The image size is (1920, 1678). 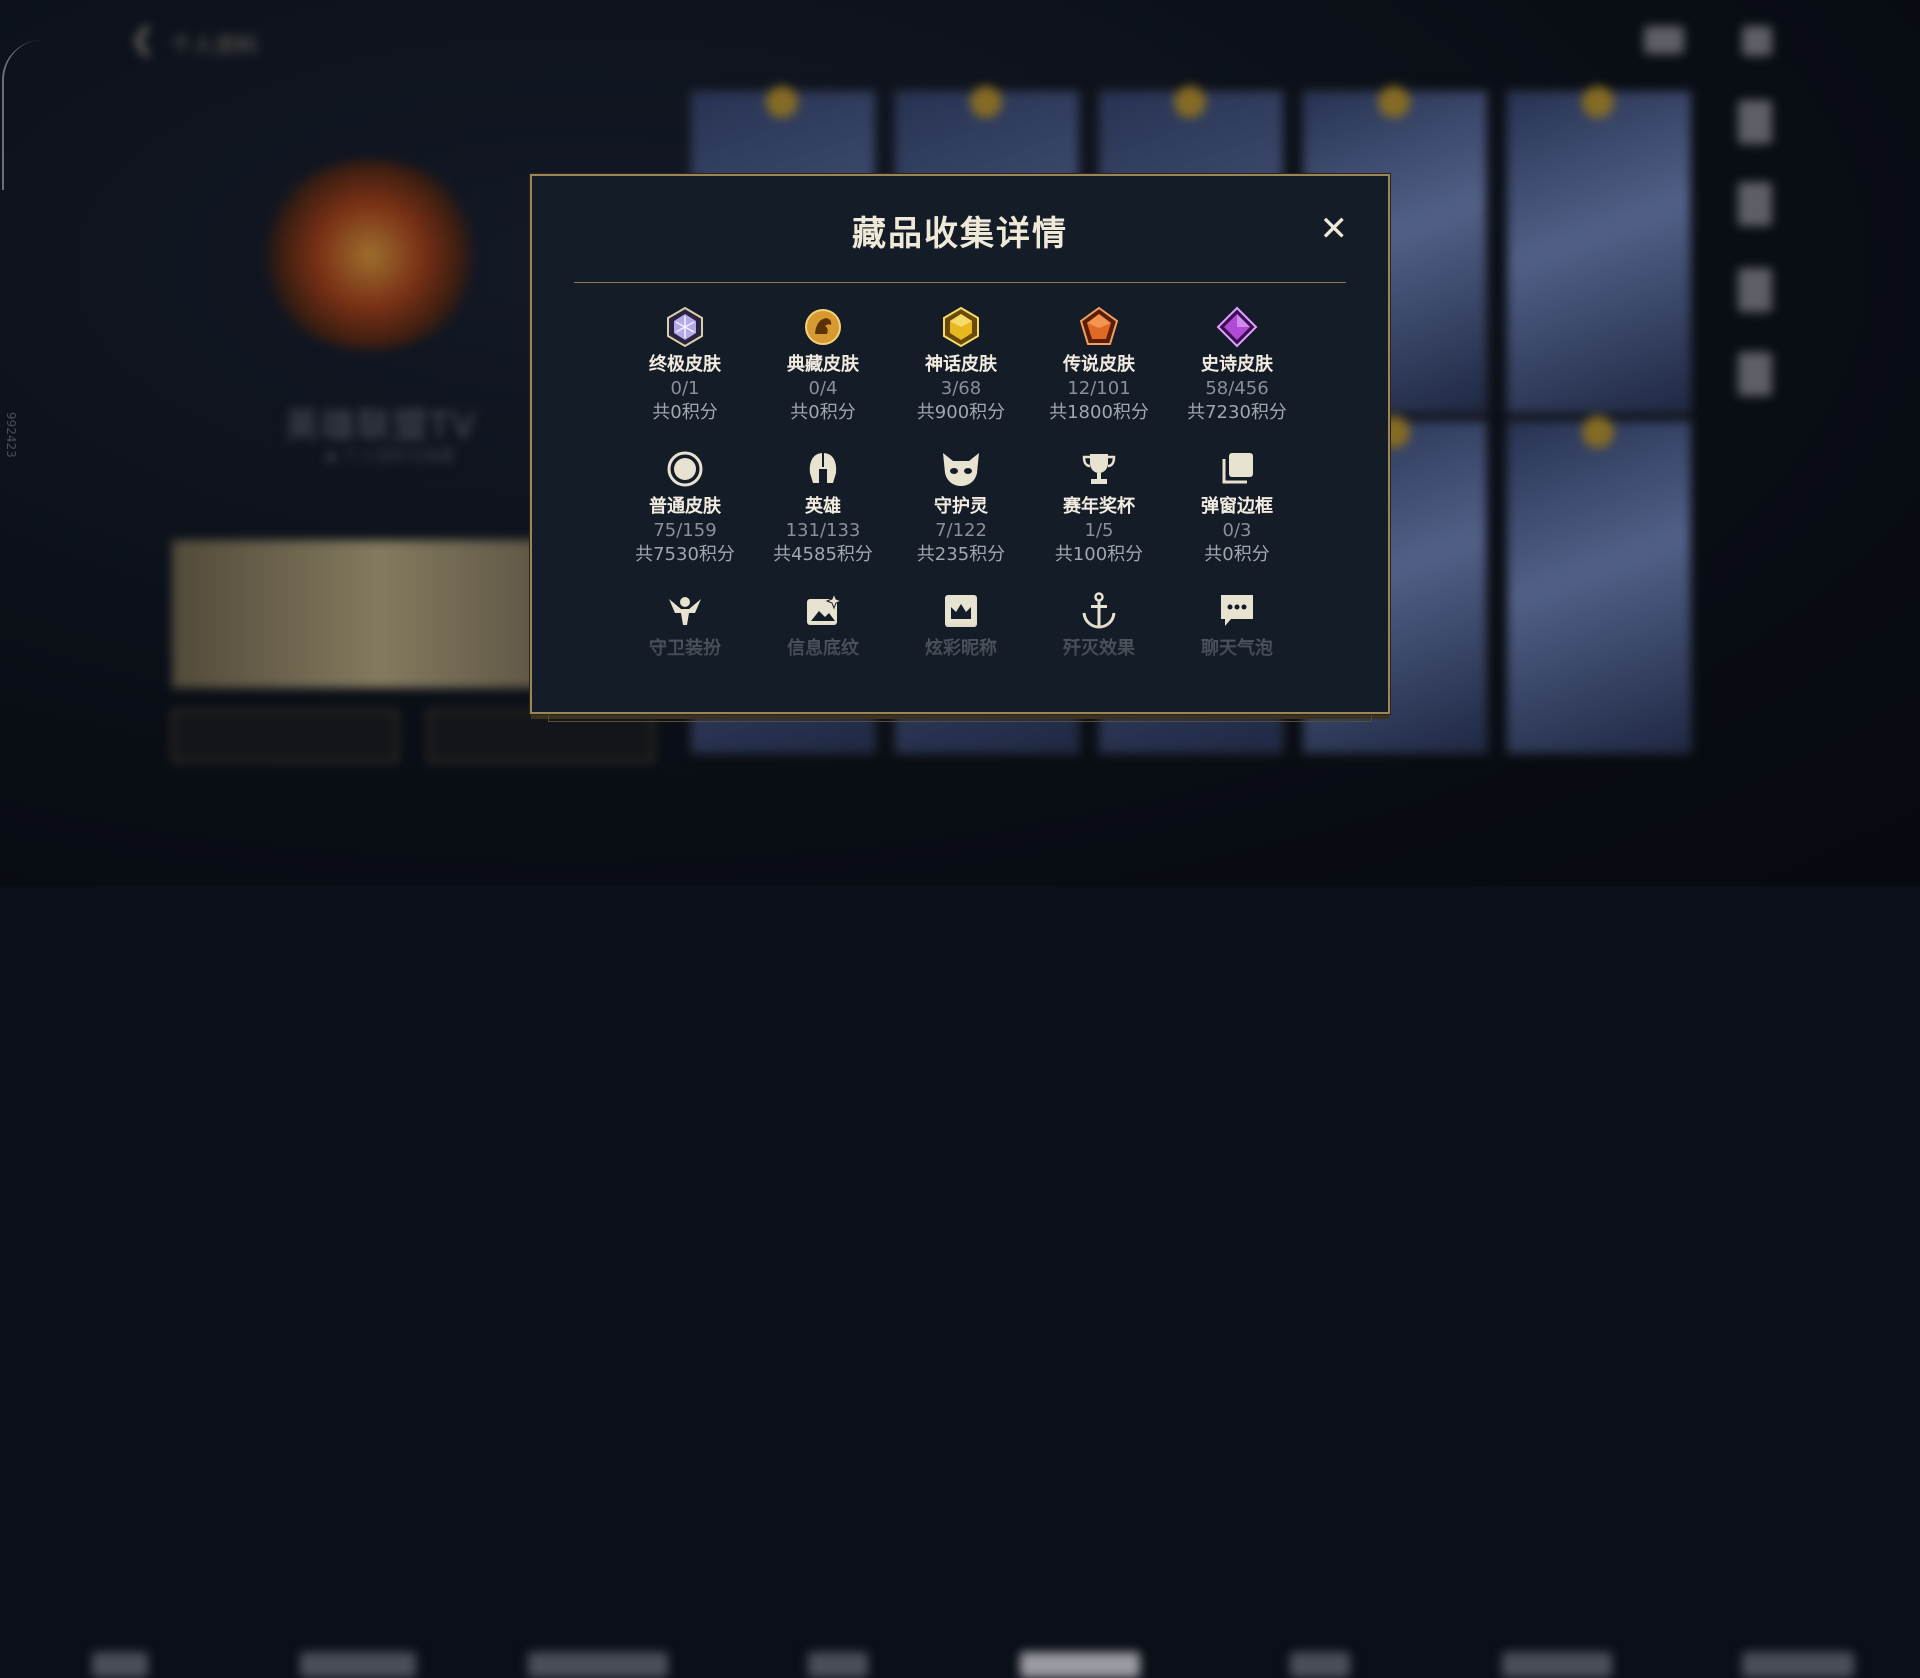 What do you see at coordinates (961, 412) in the screenshot?
I see `collection-item-points: 共900积分` at bounding box center [961, 412].